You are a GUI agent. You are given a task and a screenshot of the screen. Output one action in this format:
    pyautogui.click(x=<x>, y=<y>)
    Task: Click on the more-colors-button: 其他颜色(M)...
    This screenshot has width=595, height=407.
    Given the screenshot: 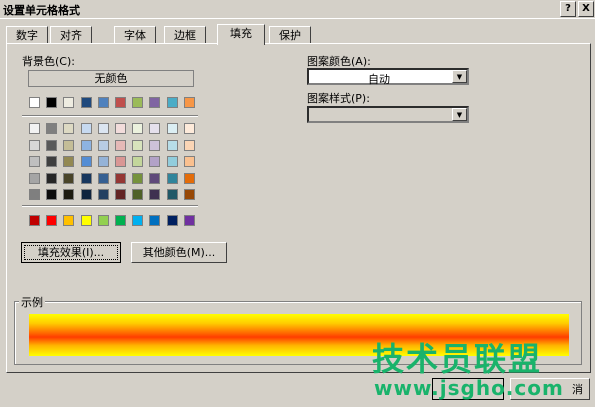 What is the action you would take?
    pyautogui.click(x=179, y=252)
    